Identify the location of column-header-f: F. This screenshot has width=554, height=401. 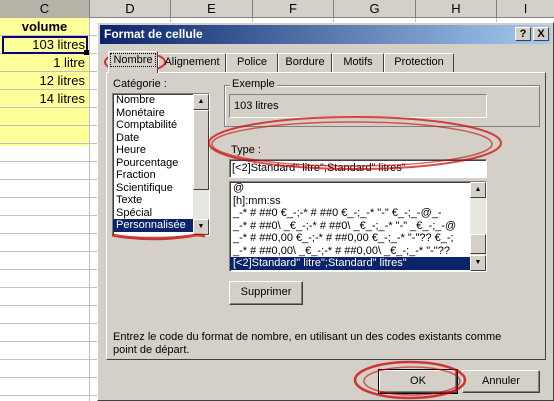
(293, 9).